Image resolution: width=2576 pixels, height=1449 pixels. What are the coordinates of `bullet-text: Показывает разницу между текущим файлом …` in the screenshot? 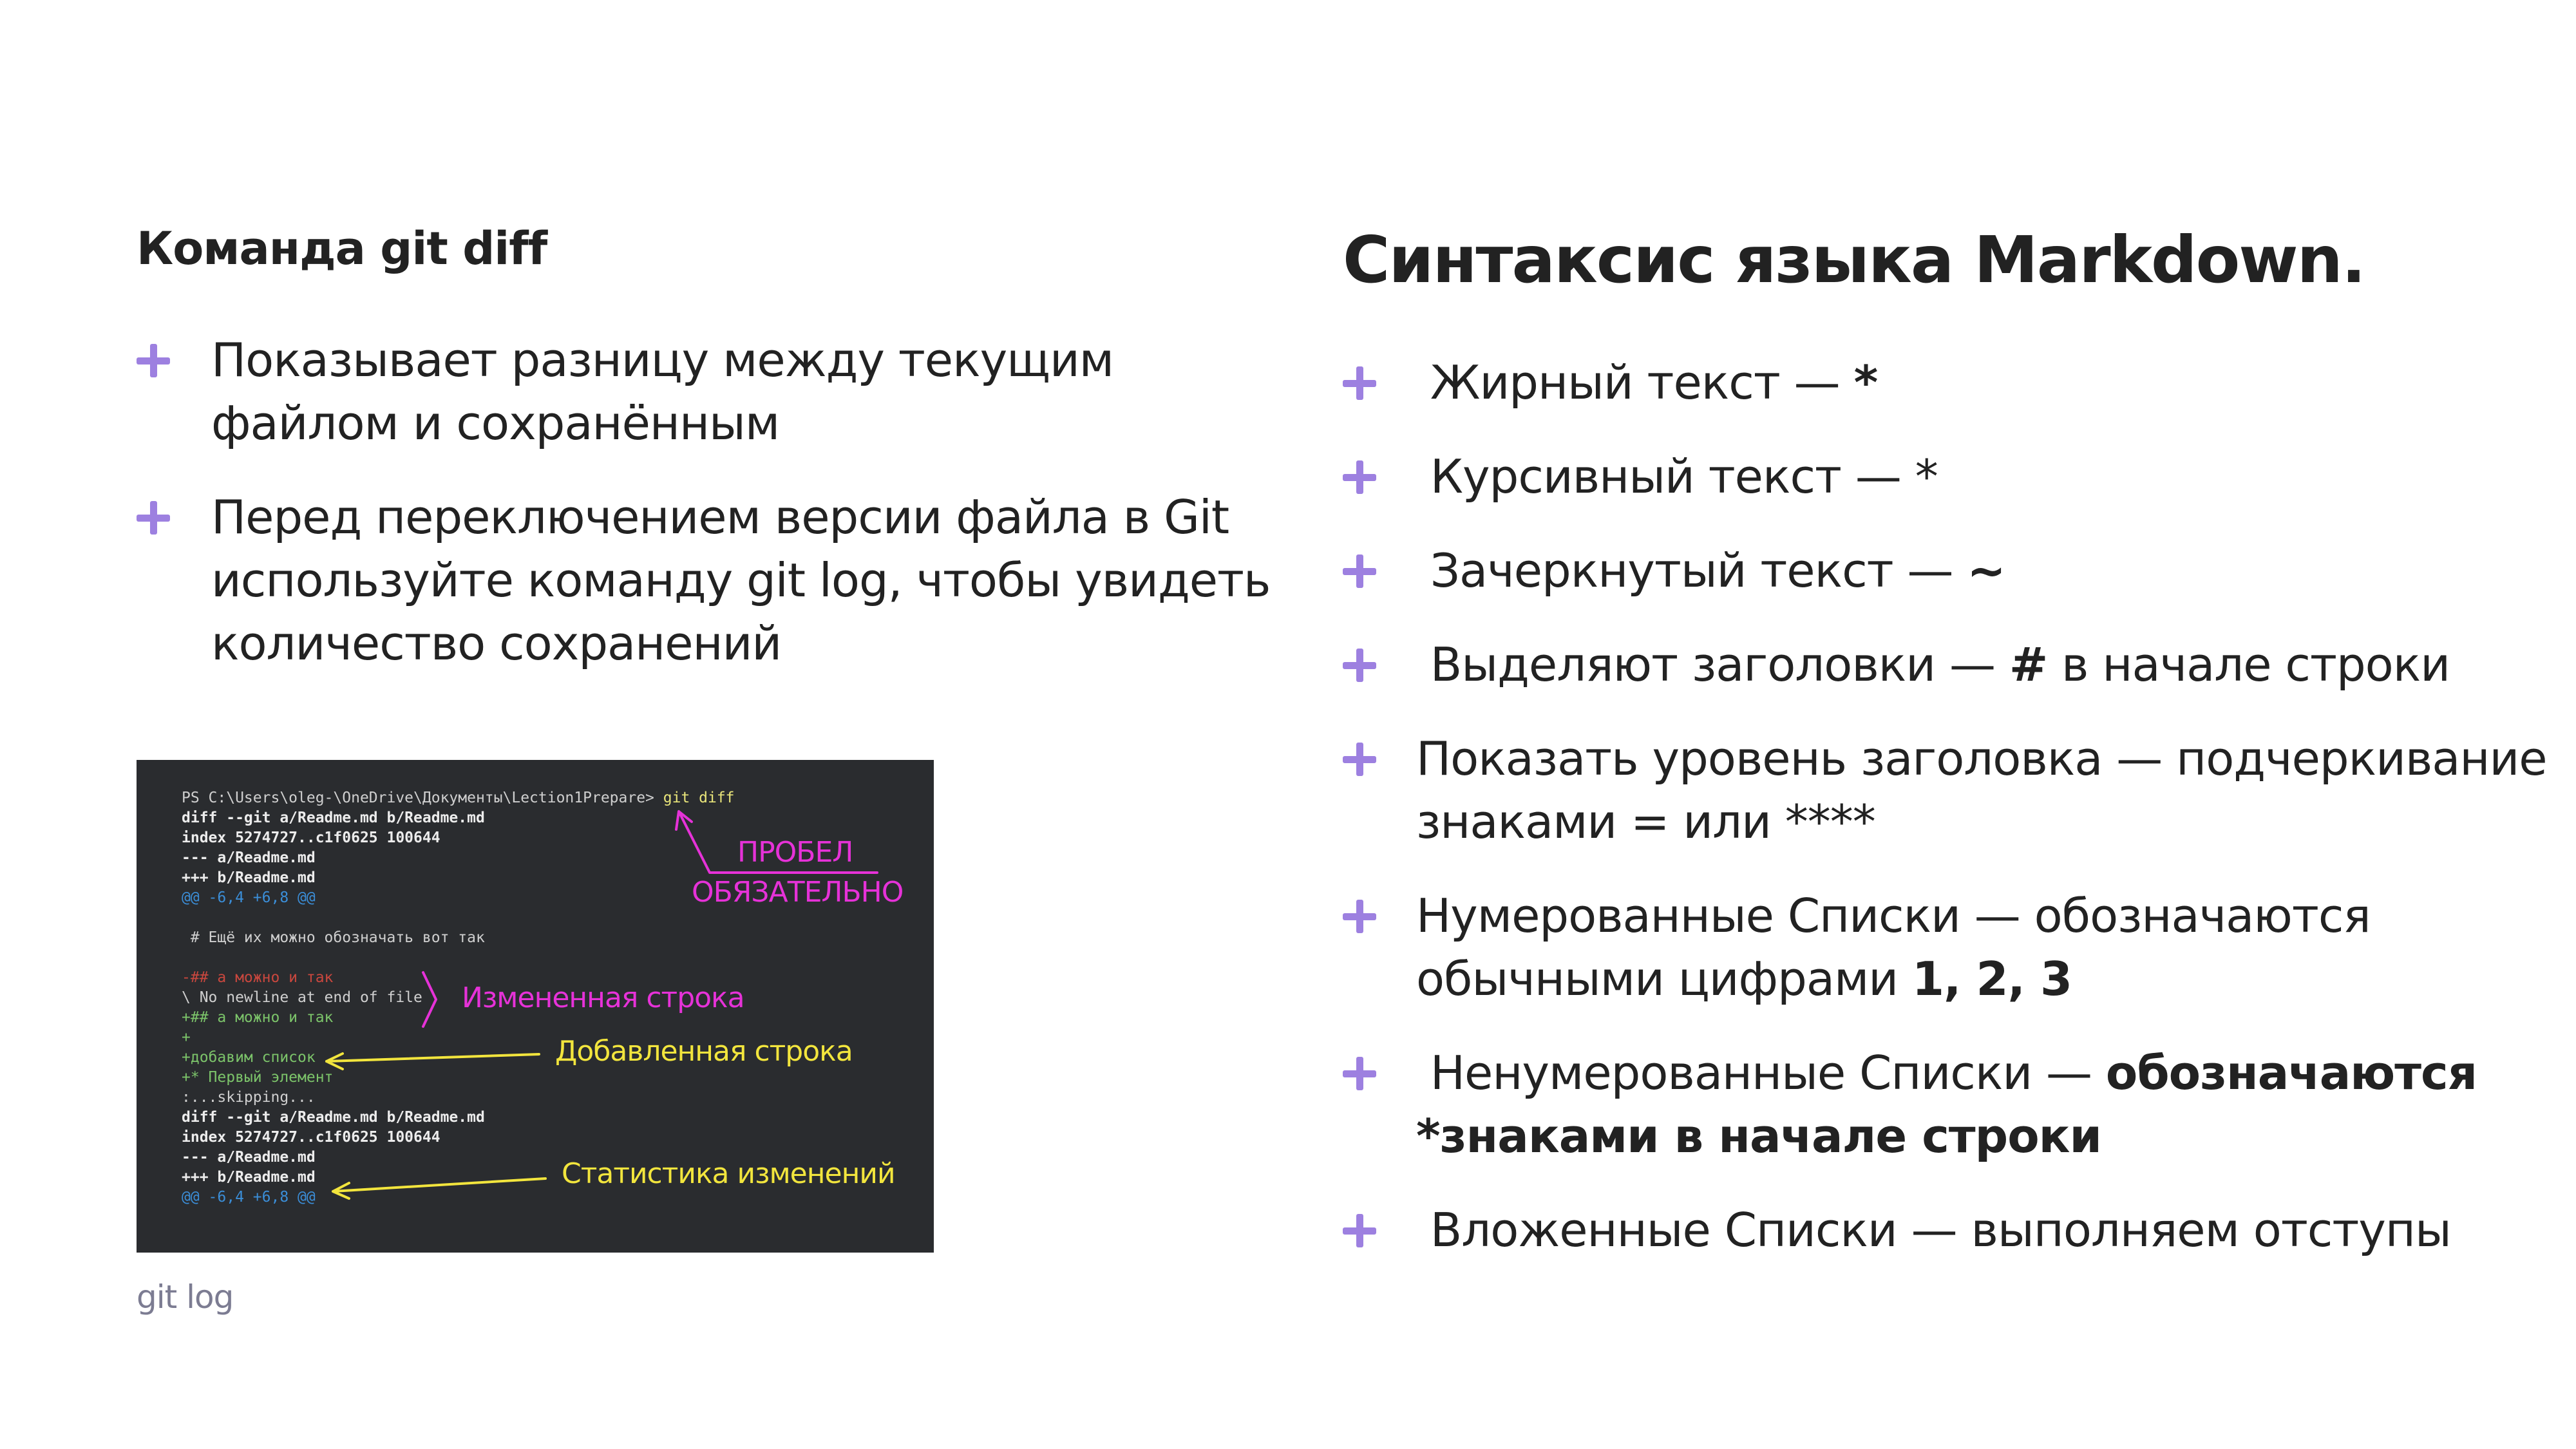 It's located at (662, 391).